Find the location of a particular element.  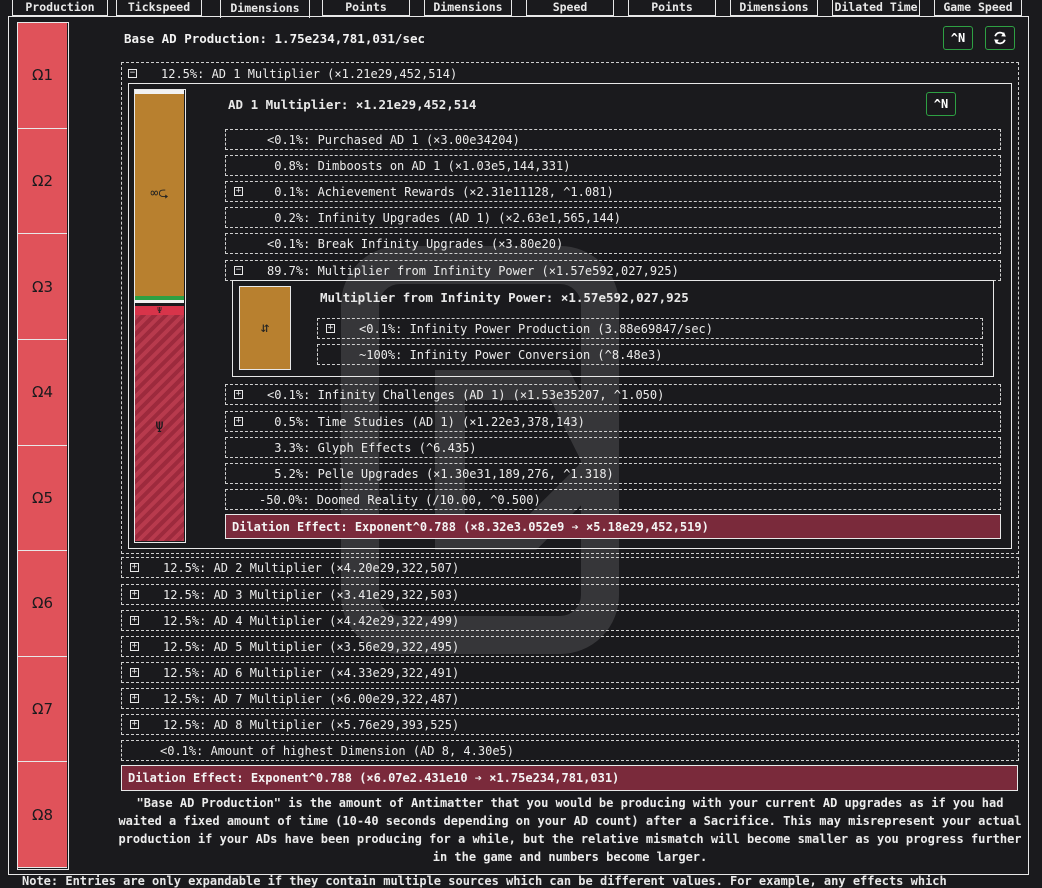

omega-item-8: Ω8 is located at coordinates (42, 815).